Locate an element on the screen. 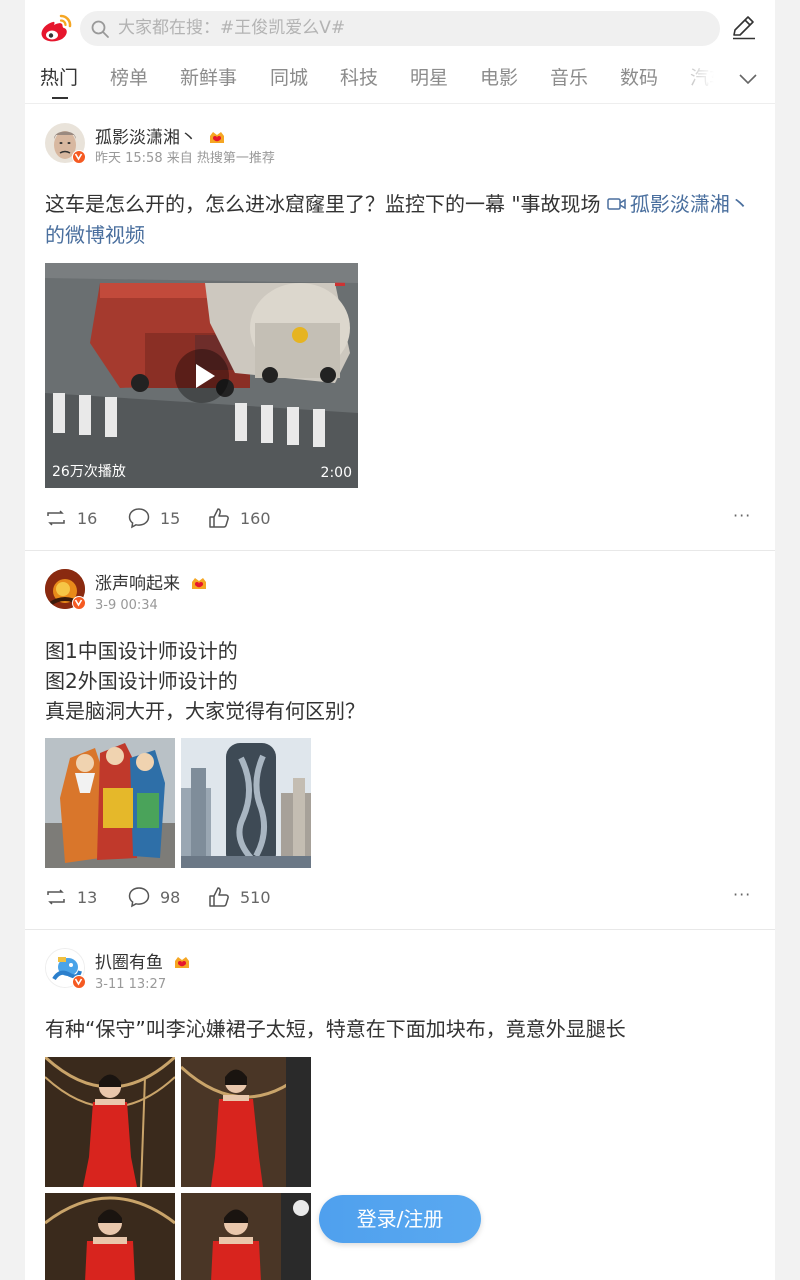 The image size is (800, 1280). post-text-line: 图1中国设计师设计的 is located at coordinates (141, 651).